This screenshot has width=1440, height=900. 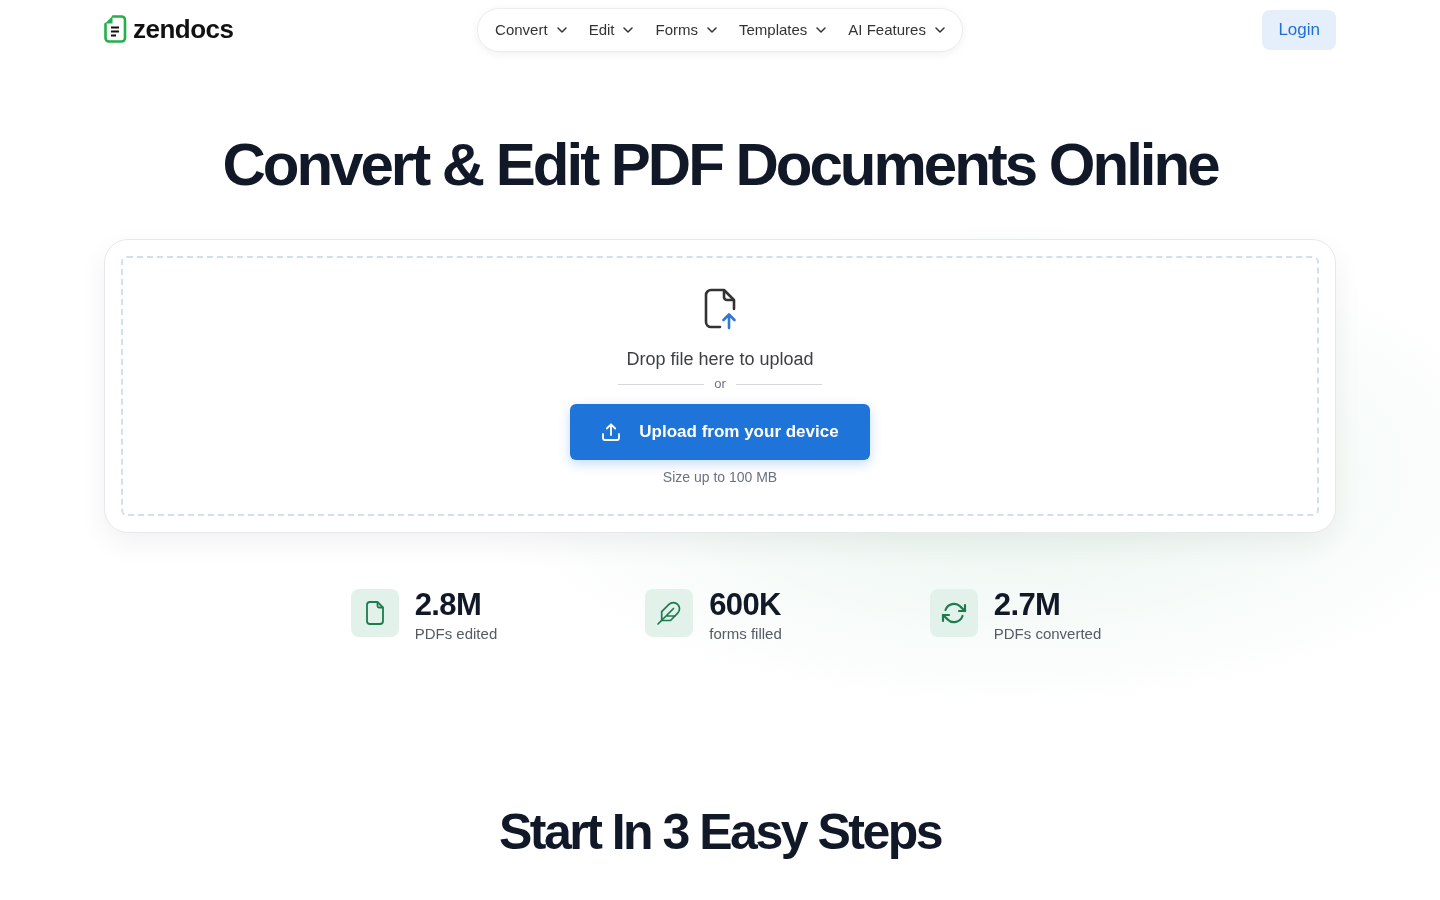 I want to click on stat-value: 600K, so click(x=745, y=605).